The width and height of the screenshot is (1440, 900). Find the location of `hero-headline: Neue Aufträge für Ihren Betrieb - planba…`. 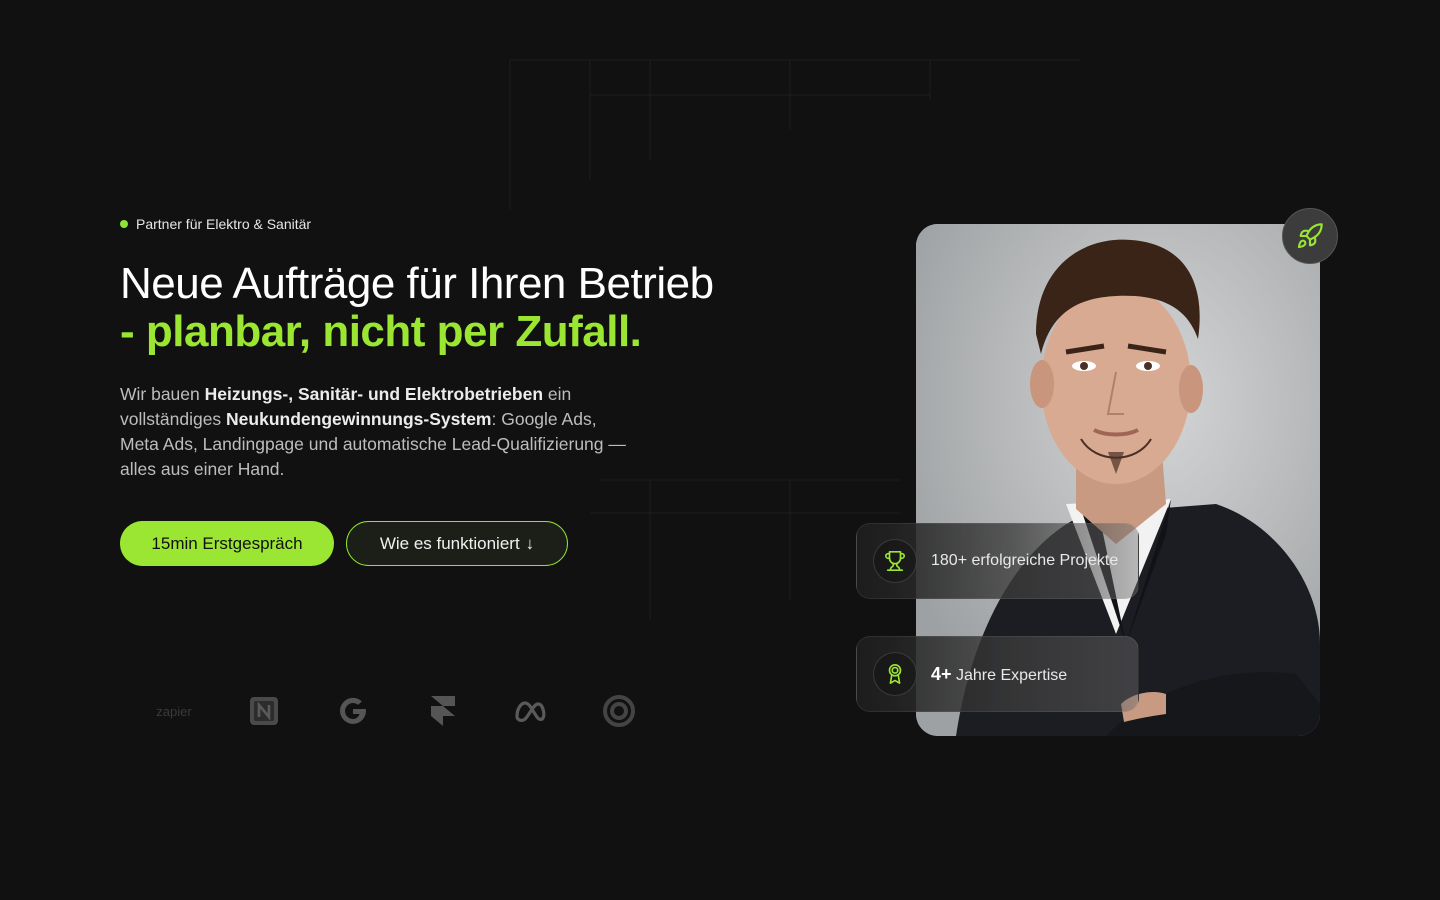

hero-headline: Neue Aufträge für Ihren Betrieb - planba… is located at coordinates (417, 308).